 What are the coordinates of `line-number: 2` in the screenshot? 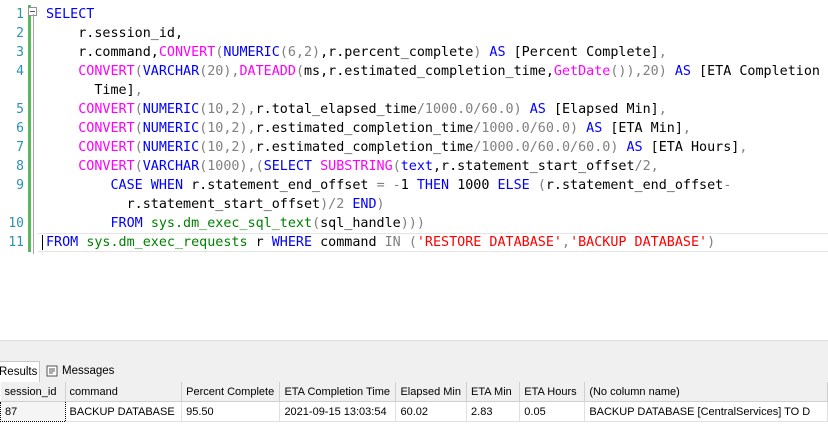 It's located at (20, 33).